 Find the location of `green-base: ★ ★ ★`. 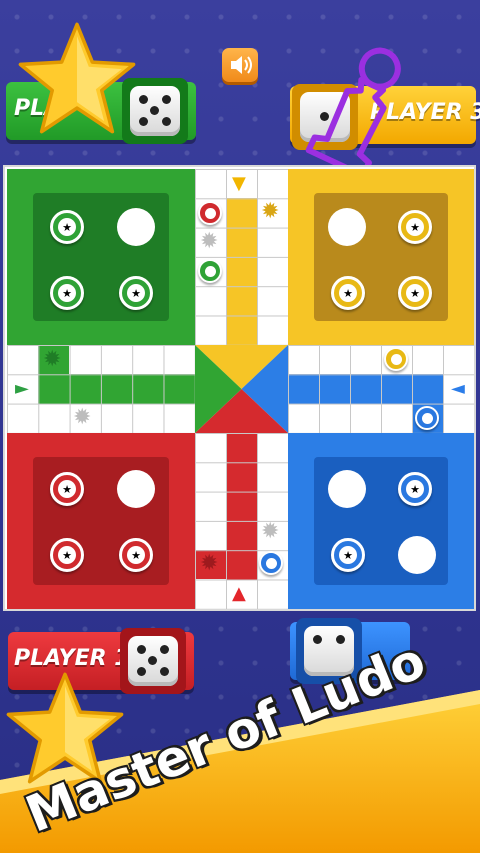

green-base: ★ ★ ★ is located at coordinates (101, 257).